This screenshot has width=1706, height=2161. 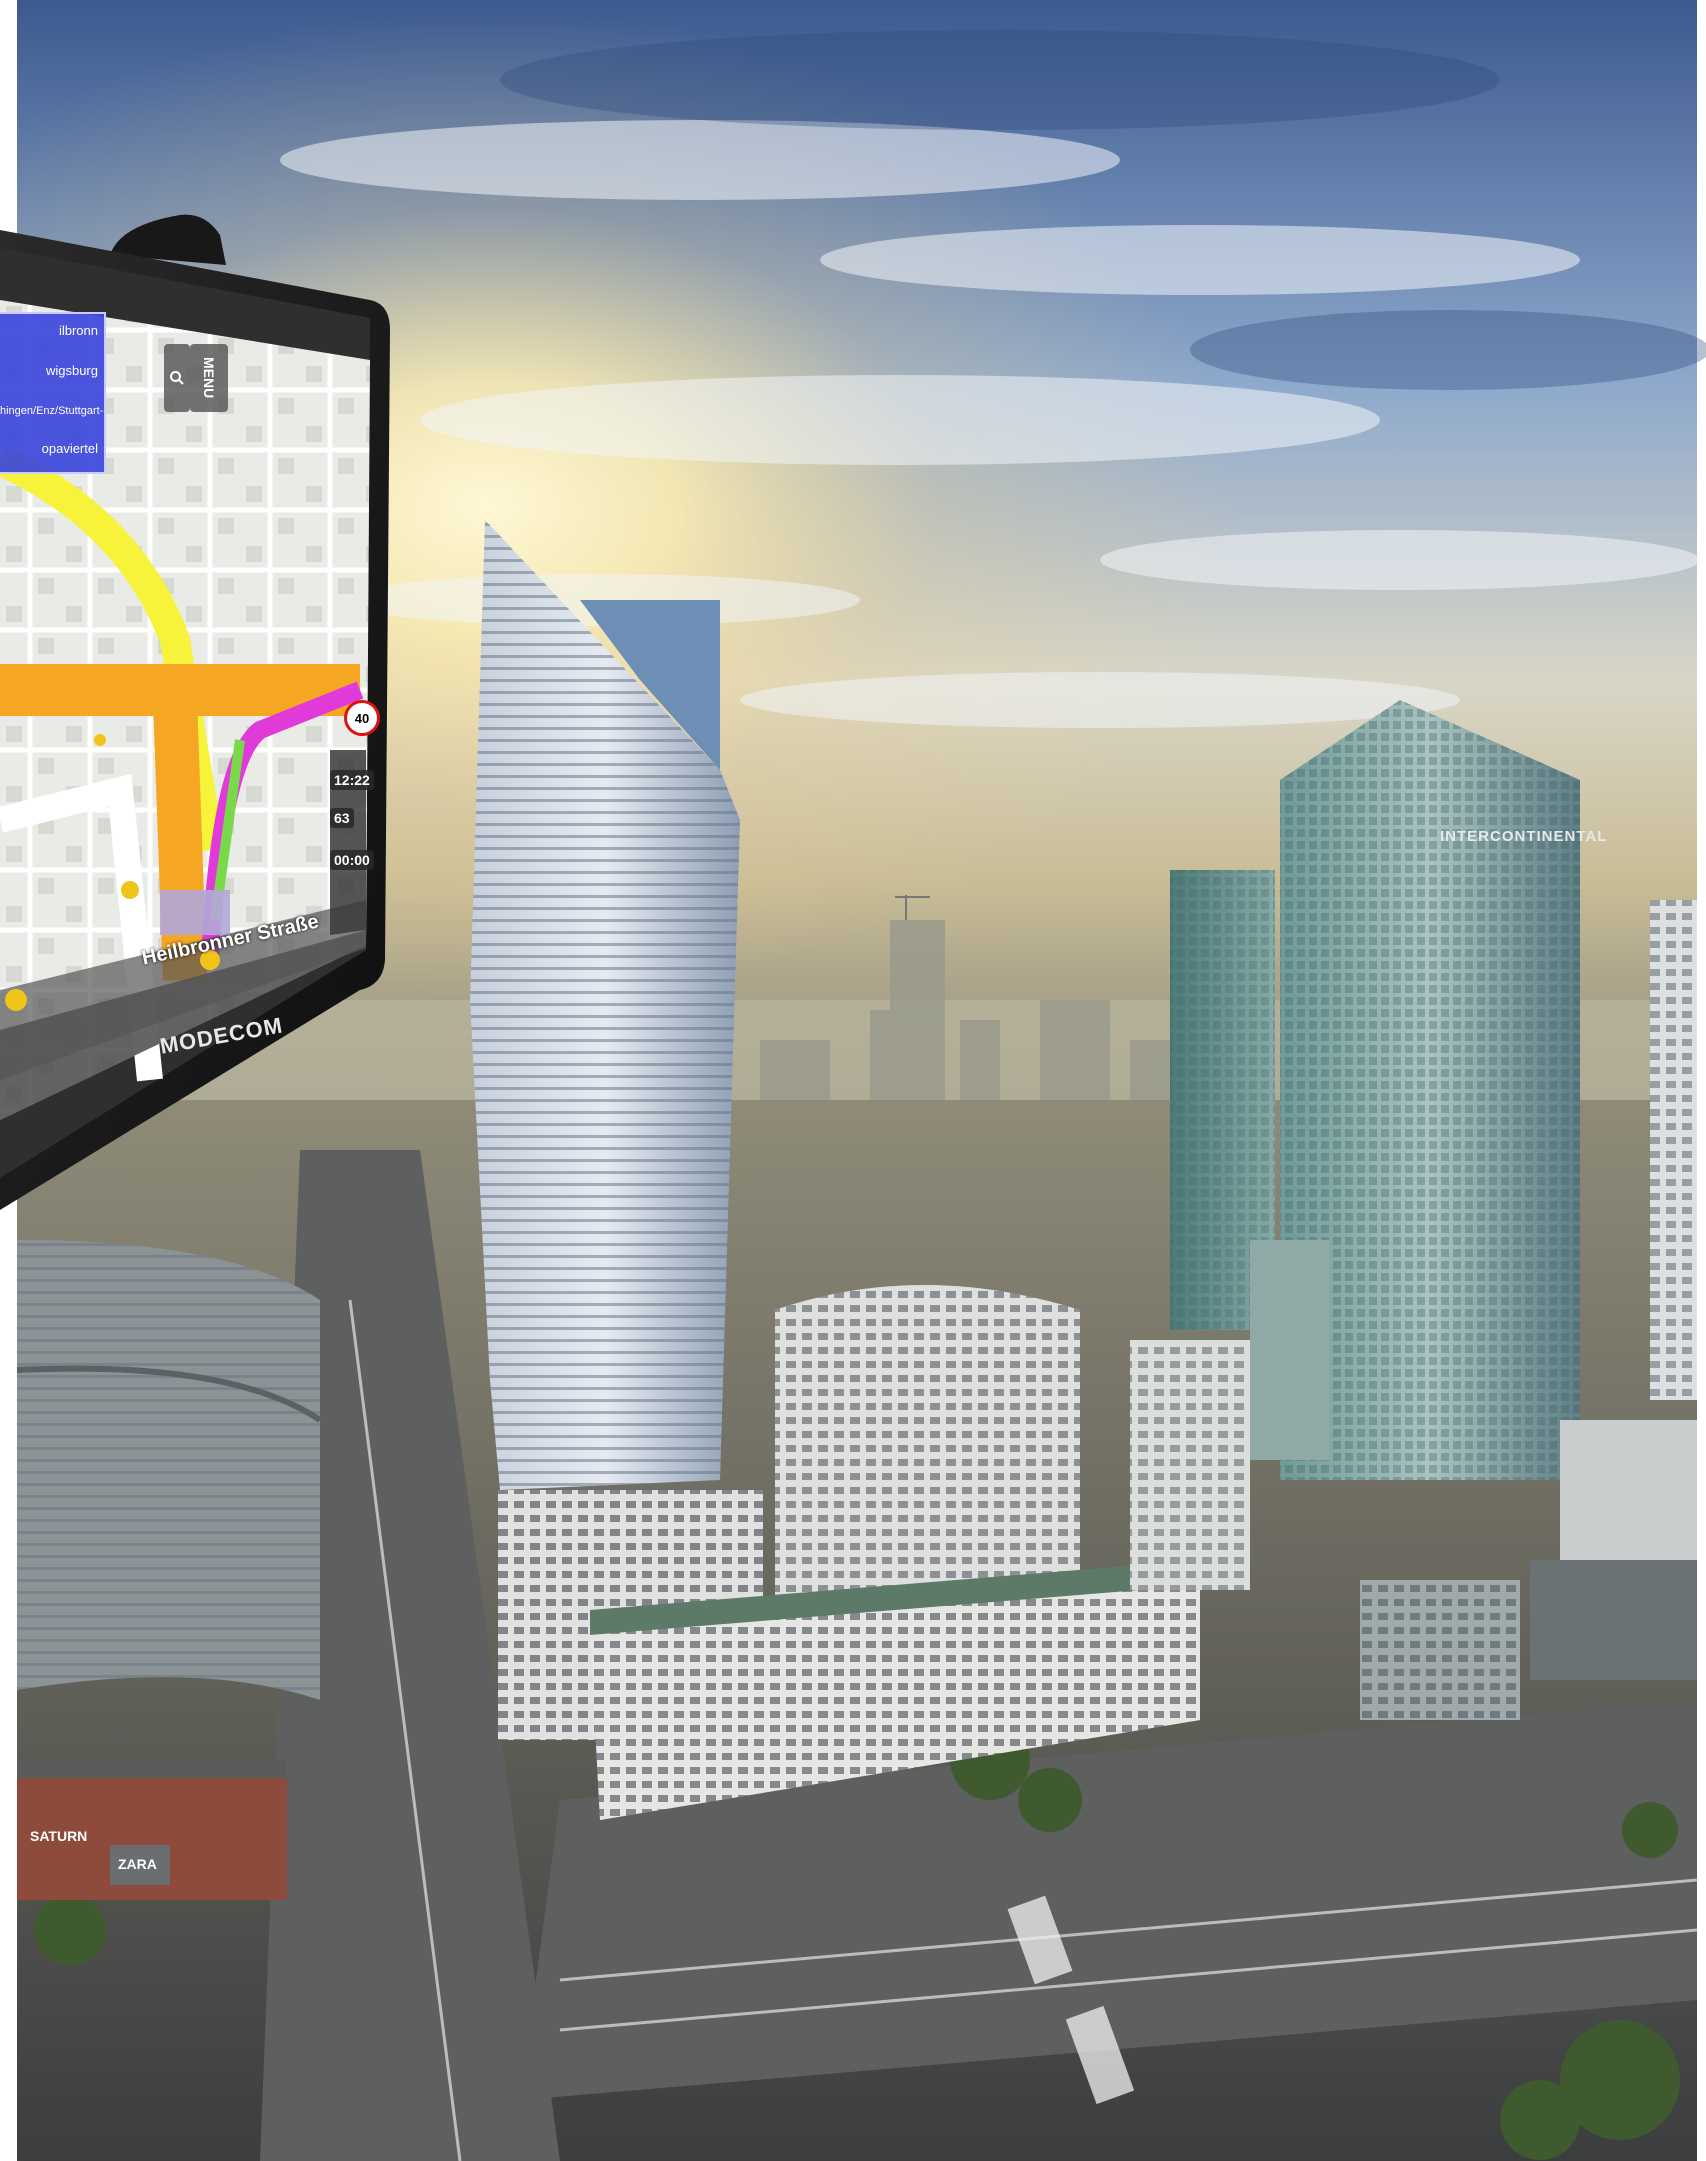 I want to click on speed-limit-sign: 40, so click(x=362, y=718).